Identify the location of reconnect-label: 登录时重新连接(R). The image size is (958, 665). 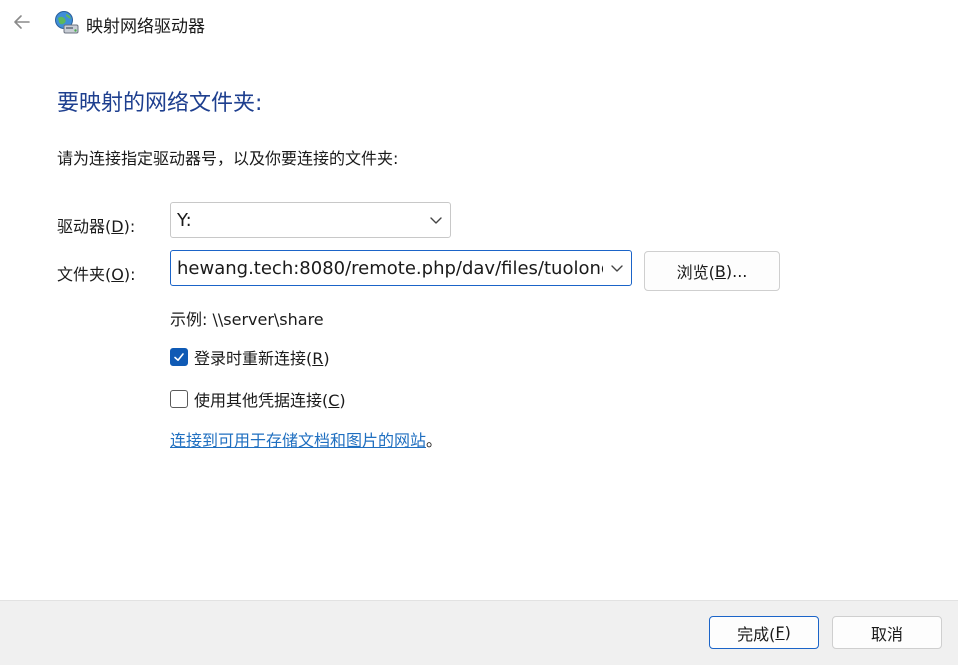
(262, 358).